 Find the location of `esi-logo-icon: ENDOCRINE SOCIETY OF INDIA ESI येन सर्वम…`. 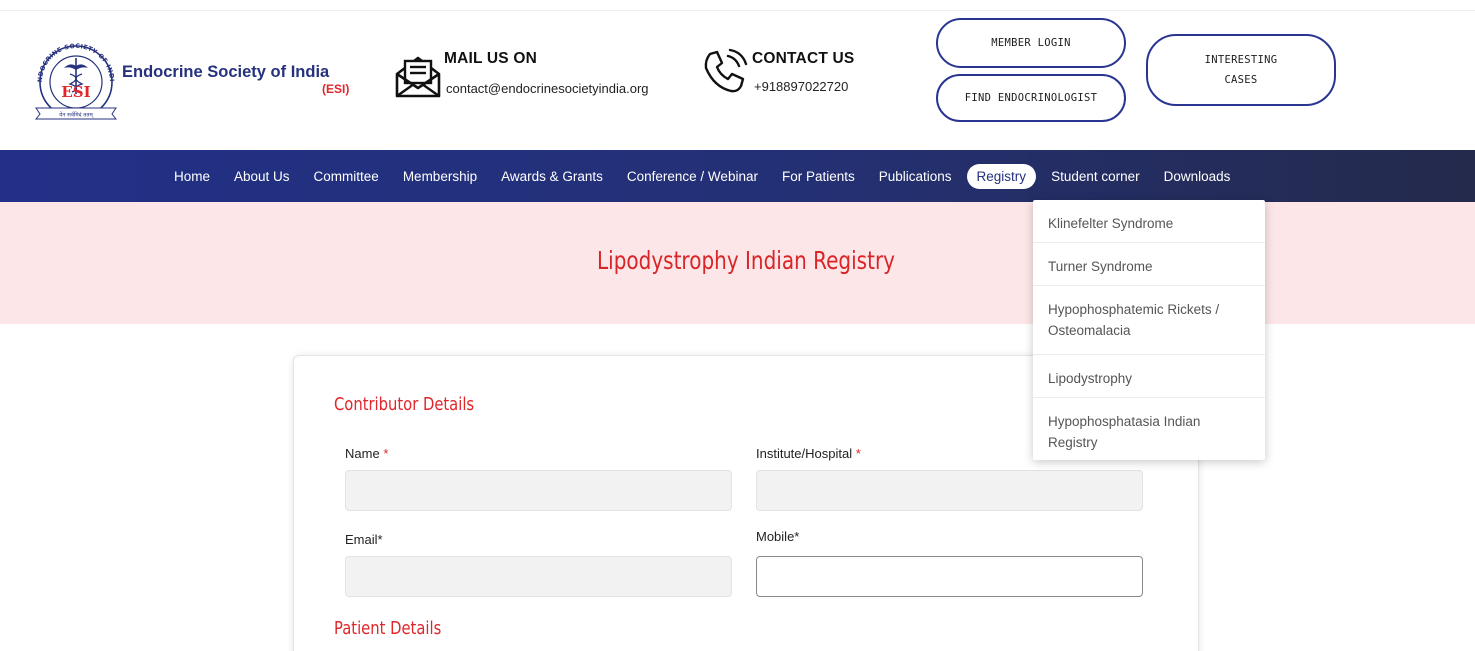

esi-logo-icon: ENDOCRINE SOCIETY OF INDIA ESI येन सर्वम… is located at coordinates (76, 81).